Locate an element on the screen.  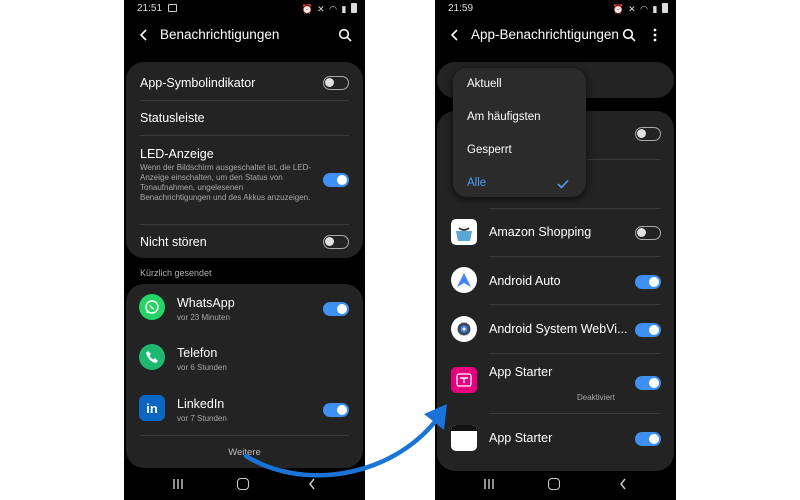
check-icon is located at coordinates (563, 184).